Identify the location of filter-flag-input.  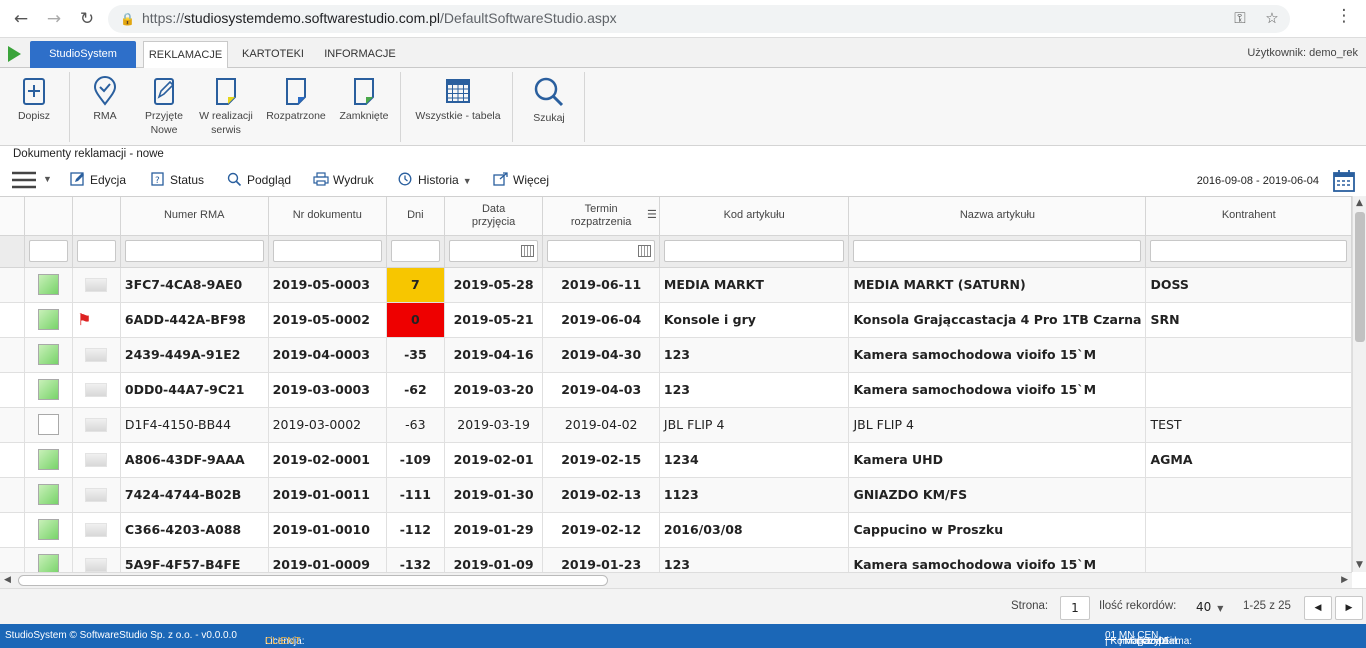
(96, 251).